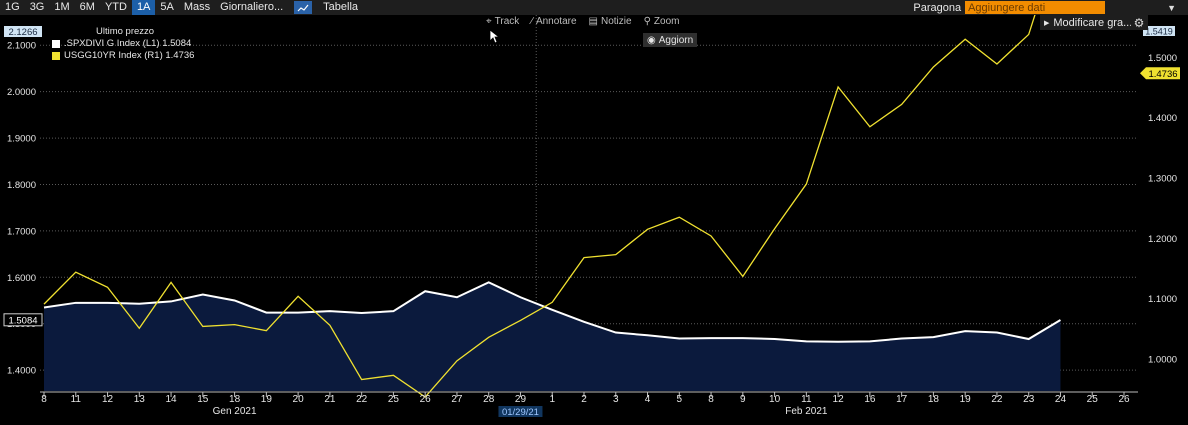  I want to click on y-right-tick-label: 1.3000, so click(1162, 179).